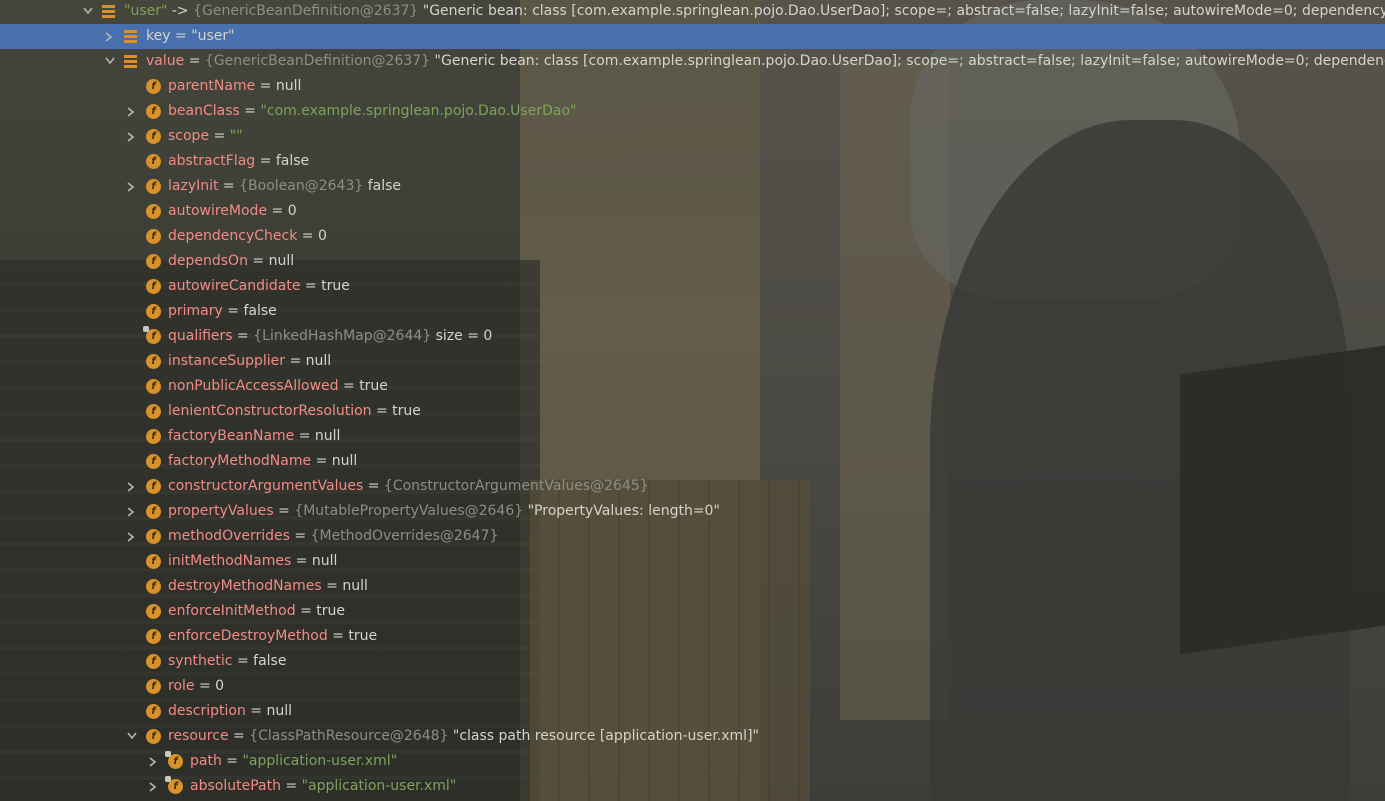 Image resolution: width=1385 pixels, height=801 pixels. Describe the element at coordinates (174, 785) in the screenshot. I see `final-field-icon: f` at that location.